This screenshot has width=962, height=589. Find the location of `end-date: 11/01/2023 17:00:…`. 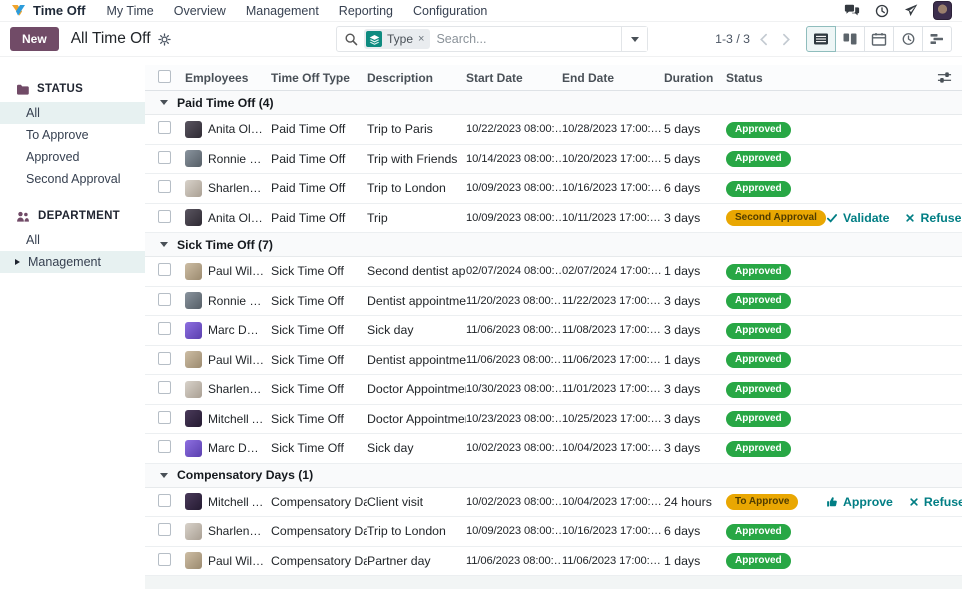

end-date: 11/01/2023 17:00:… is located at coordinates (611, 389).